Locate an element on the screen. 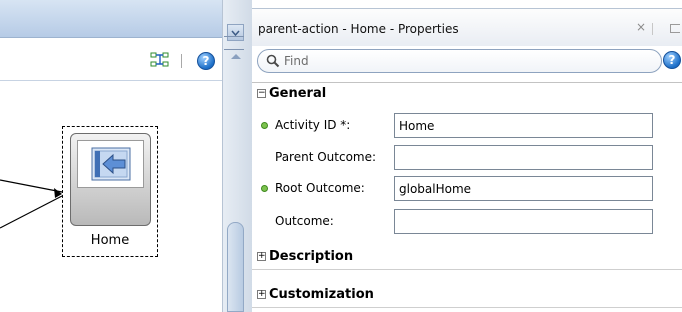  section-description-label: Description is located at coordinates (311, 256).